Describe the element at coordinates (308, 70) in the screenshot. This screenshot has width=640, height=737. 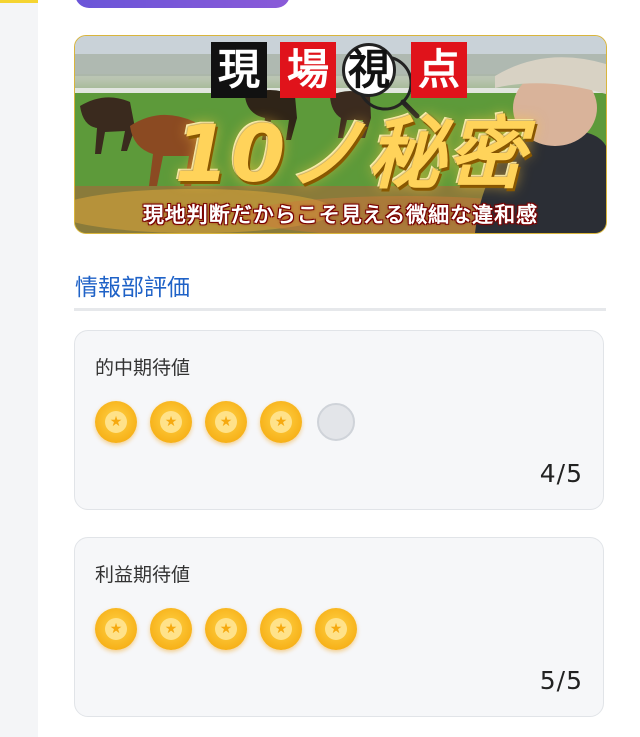
I see `banner-kanji-2: 場` at that location.